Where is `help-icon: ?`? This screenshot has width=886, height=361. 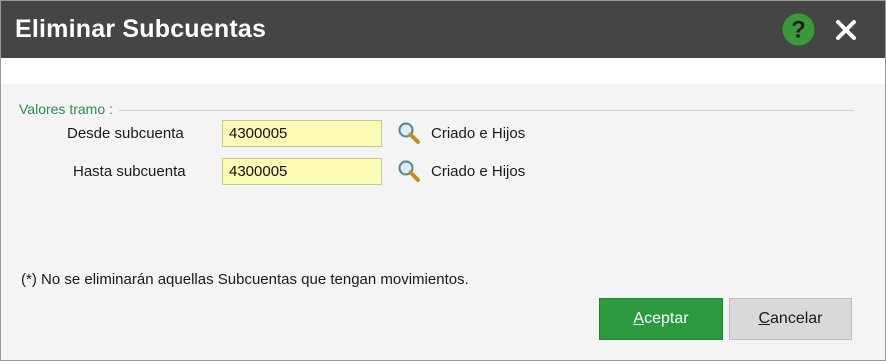
help-icon: ? is located at coordinates (798, 29).